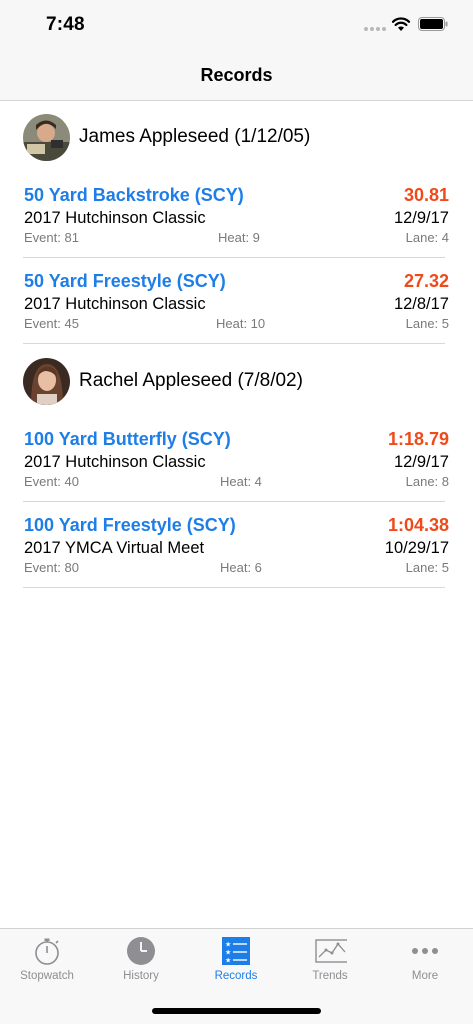 Image resolution: width=473 pixels, height=1024 pixels. What do you see at coordinates (241, 323) in the screenshot?
I see `record-heat: Heat: 10` at bounding box center [241, 323].